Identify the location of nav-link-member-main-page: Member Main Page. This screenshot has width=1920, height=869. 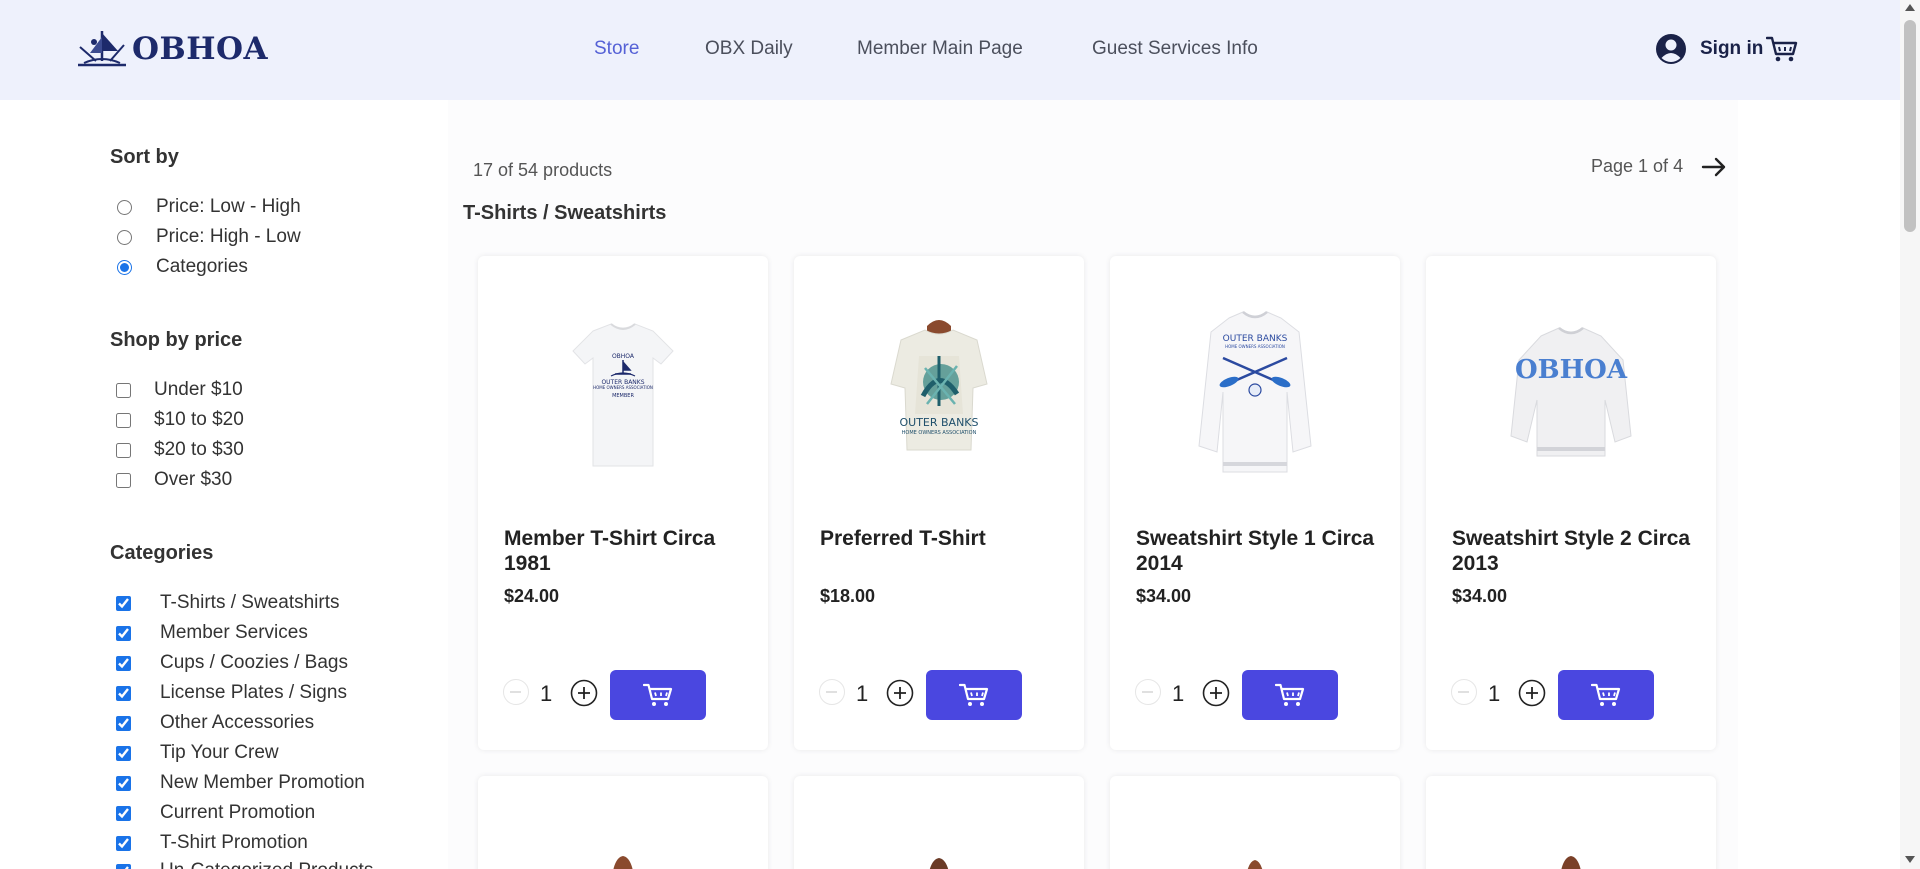
(940, 49).